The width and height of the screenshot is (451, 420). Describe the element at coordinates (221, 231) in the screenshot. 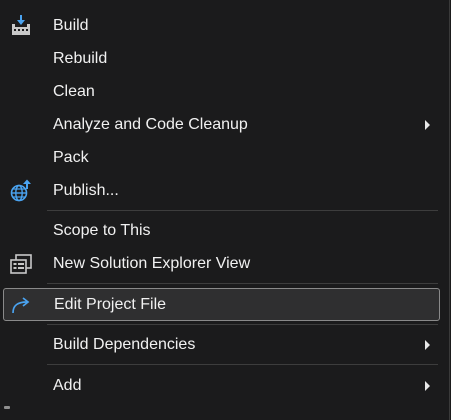

I see `menu-item-scope-to-this: Scope to This` at that location.